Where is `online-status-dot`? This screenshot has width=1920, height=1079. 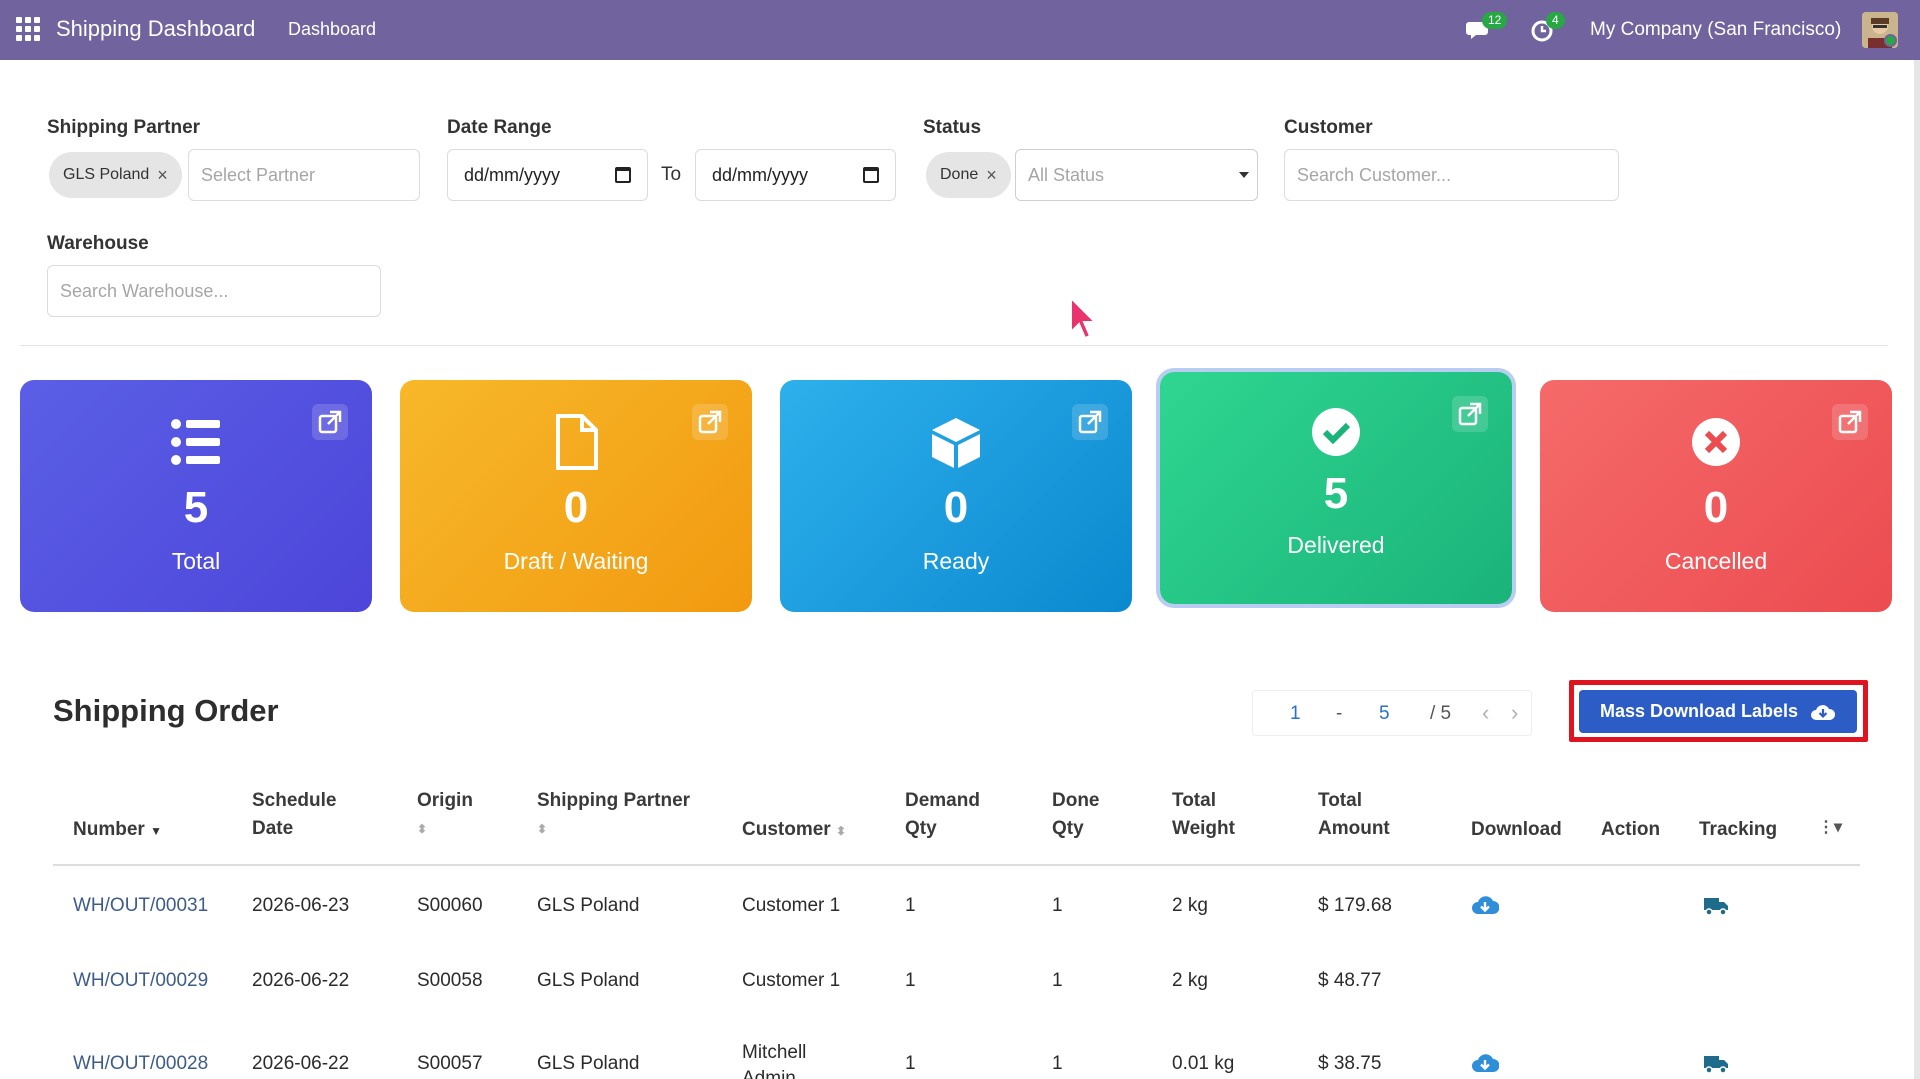
online-status-dot is located at coordinates (1890, 40).